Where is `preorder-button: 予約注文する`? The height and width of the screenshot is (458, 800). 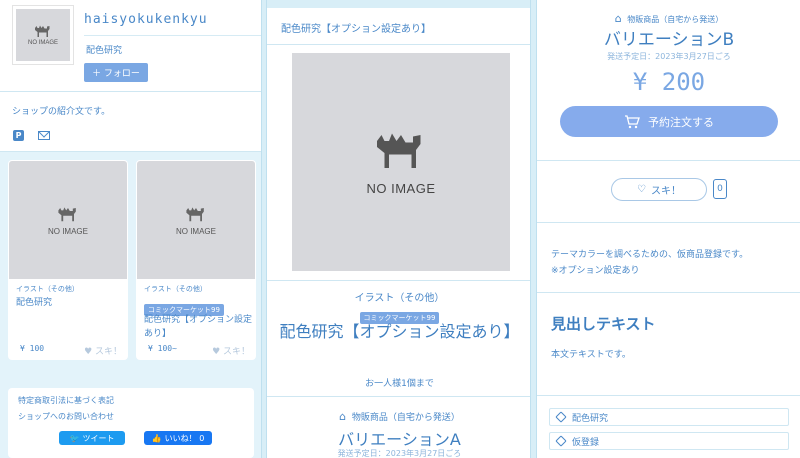
preorder-button: 予約注文する is located at coordinates (669, 121).